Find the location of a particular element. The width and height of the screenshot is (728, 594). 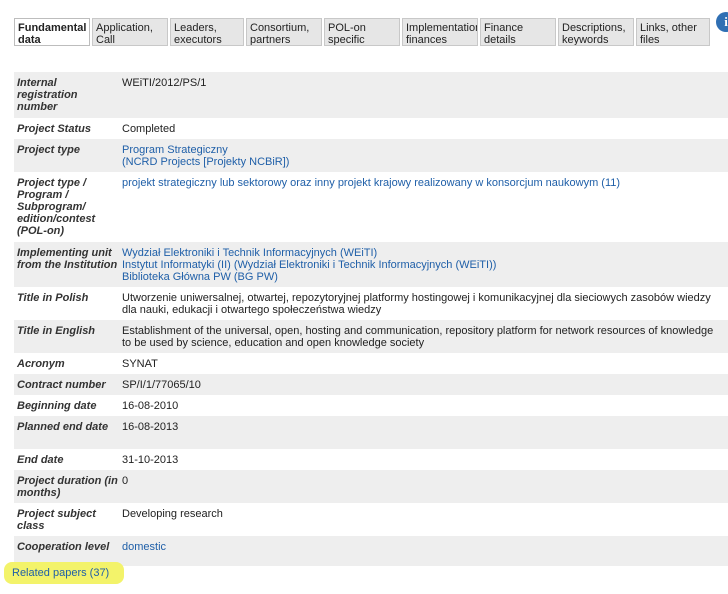

row-contract-number: Contract number SP/I/1/77065/10 is located at coordinates (371, 384).